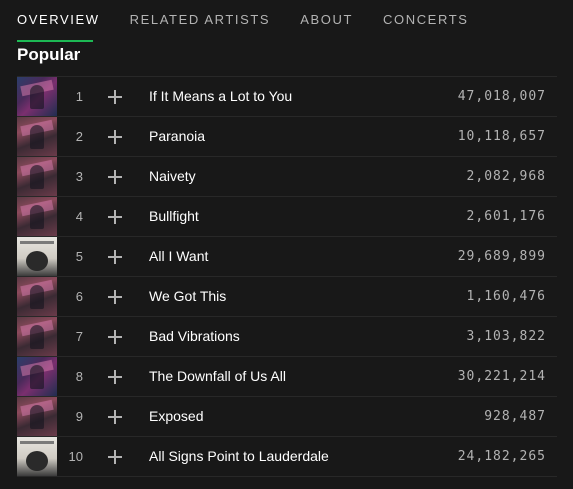 Image resolution: width=573 pixels, height=489 pixels. Describe the element at coordinates (287, 177) in the screenshot. I see `track-row: 3 Naivety 2,082,968` at that location.